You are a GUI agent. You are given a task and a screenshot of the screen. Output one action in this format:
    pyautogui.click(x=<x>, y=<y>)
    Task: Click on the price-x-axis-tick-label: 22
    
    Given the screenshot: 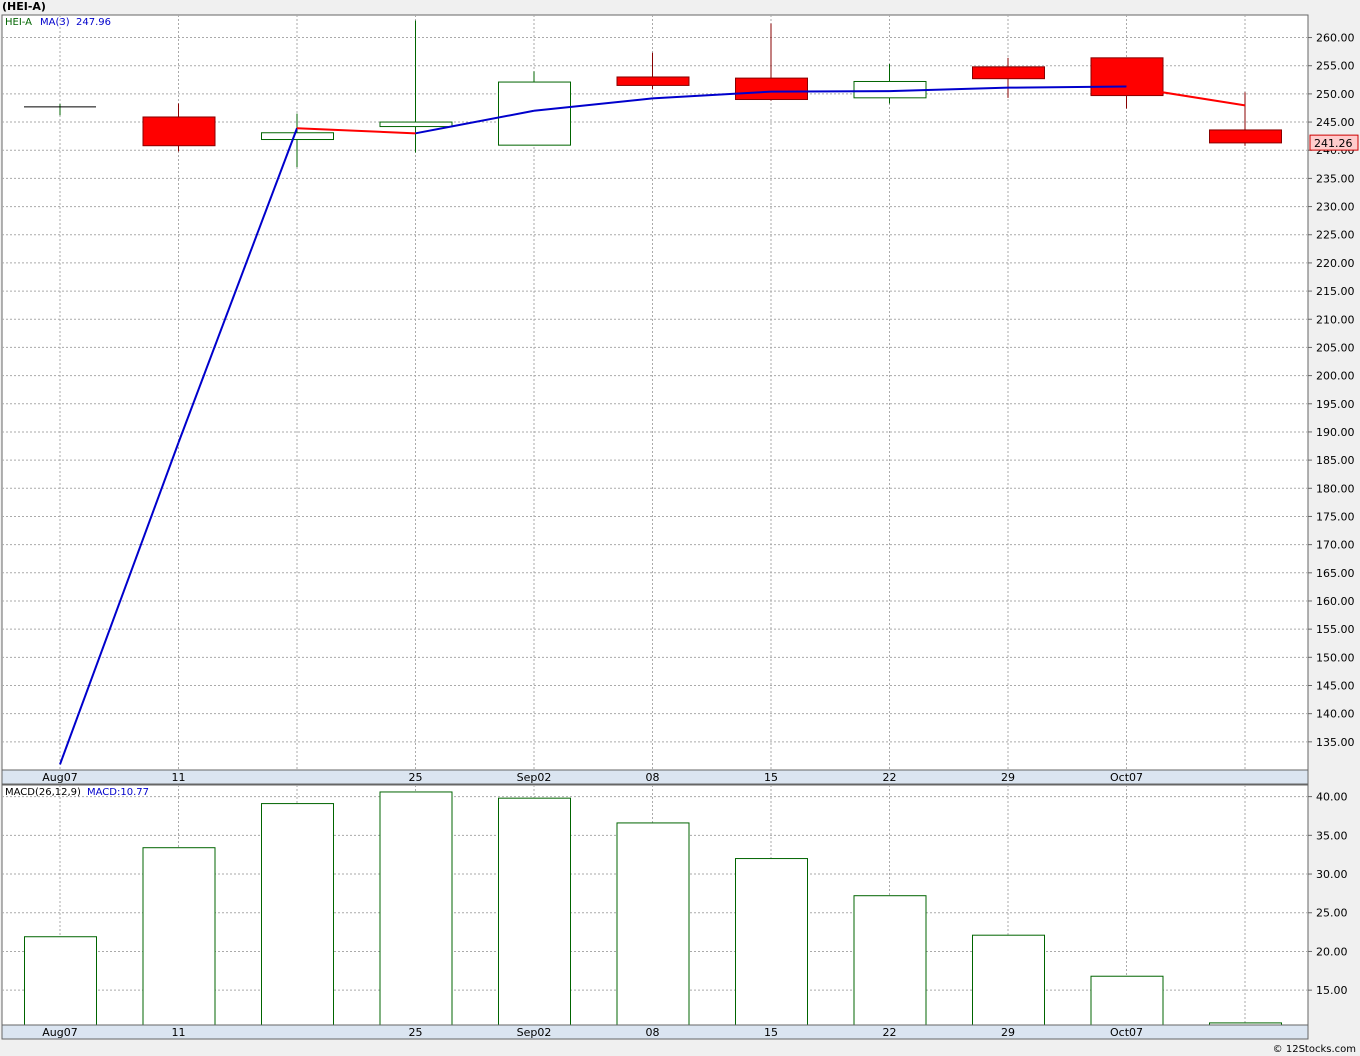 What is the action you would take?
    pyautogui.click(x=890, y=777)
    